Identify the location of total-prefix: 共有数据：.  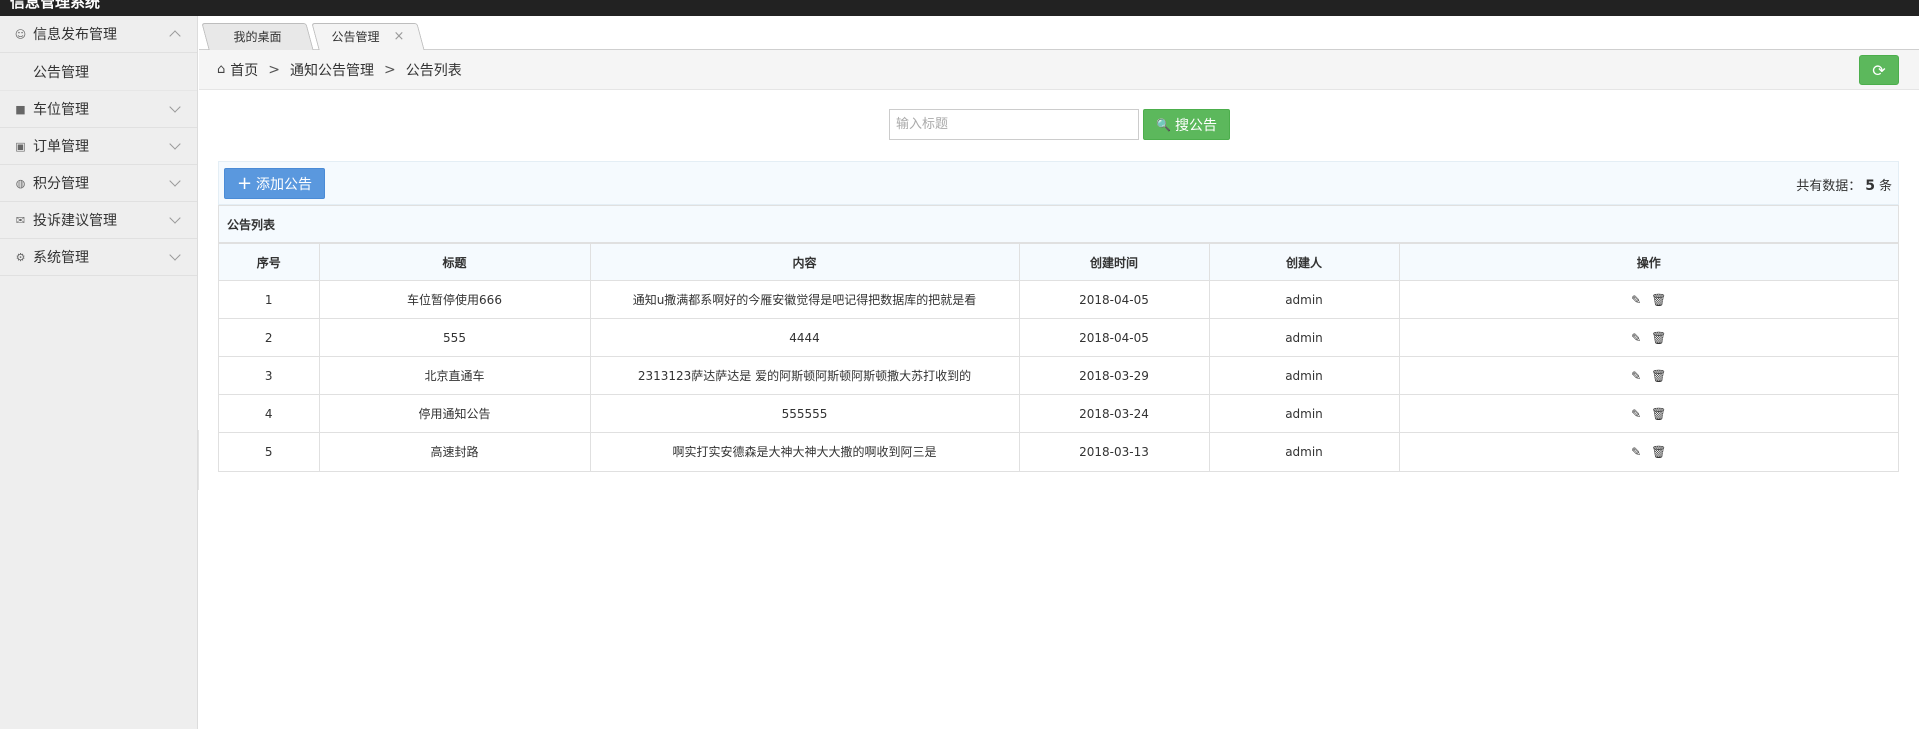
(1829, 186).